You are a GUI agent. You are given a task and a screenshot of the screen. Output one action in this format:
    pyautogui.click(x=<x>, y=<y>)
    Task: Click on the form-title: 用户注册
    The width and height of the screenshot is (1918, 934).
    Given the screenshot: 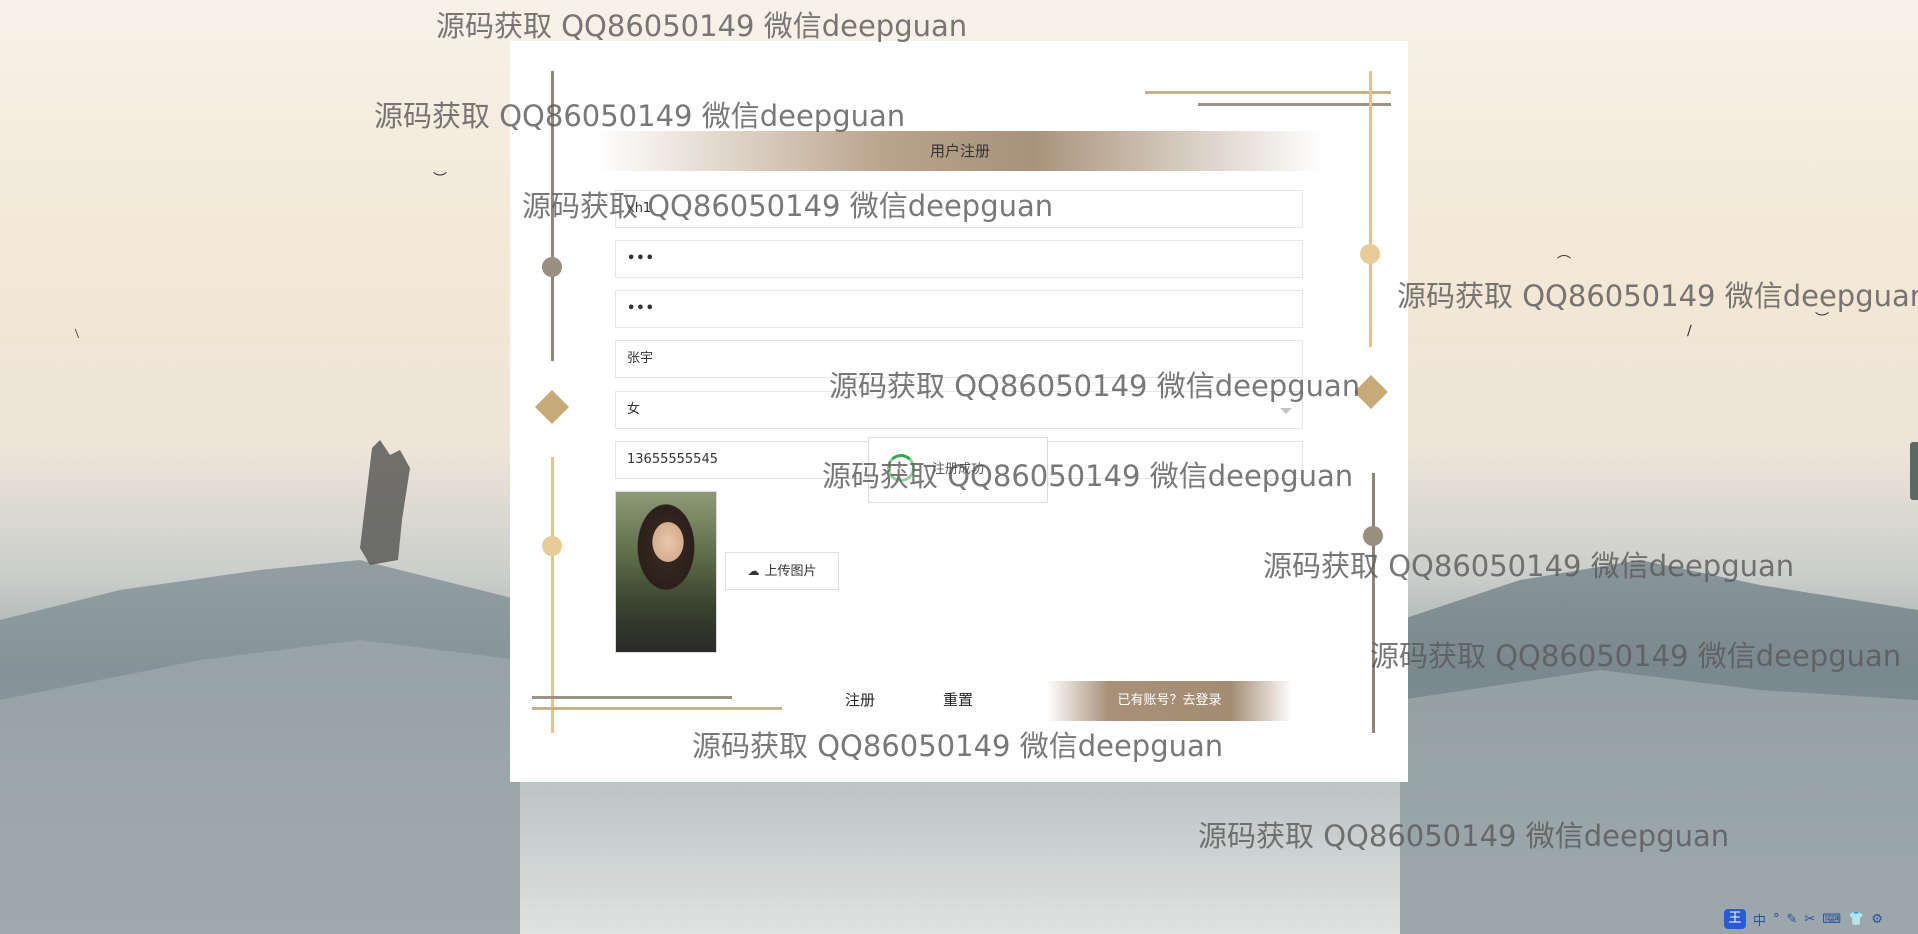 What is the action you would take?
    pyautogui.click(x=960, y=151)
    